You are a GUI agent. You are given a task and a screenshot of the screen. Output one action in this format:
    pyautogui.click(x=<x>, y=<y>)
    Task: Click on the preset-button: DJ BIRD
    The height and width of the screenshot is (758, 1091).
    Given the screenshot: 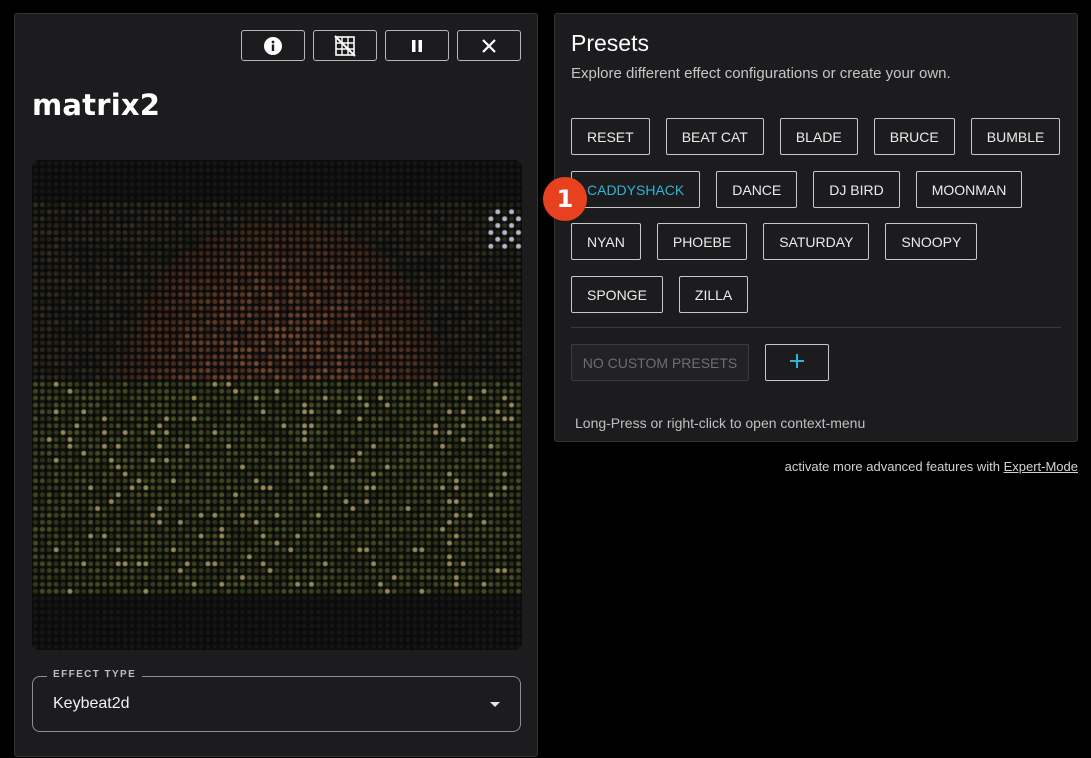 What is the action you would take?
    pyautogui.click(x=856, y=189)
    